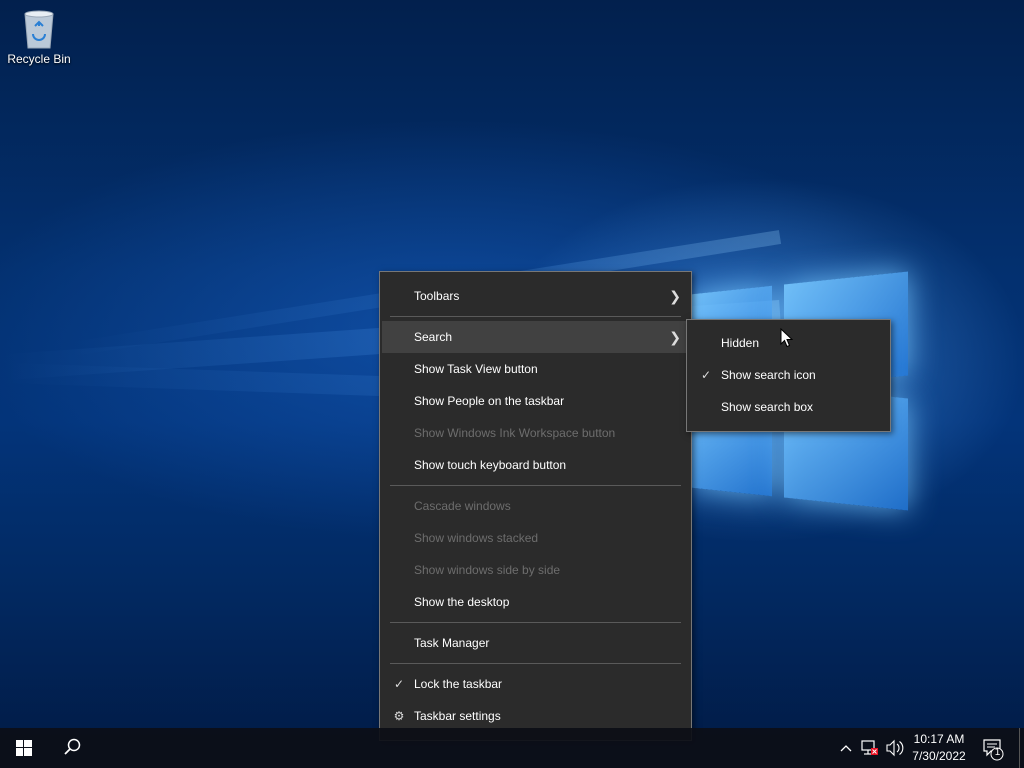 This screenshot has height=768, width=1024. What do you see at coordinates (515, 433) in the screenshot?
I see `menu-item-label: Show Windows Ink Workspace button` at bounding box center [515, 433].